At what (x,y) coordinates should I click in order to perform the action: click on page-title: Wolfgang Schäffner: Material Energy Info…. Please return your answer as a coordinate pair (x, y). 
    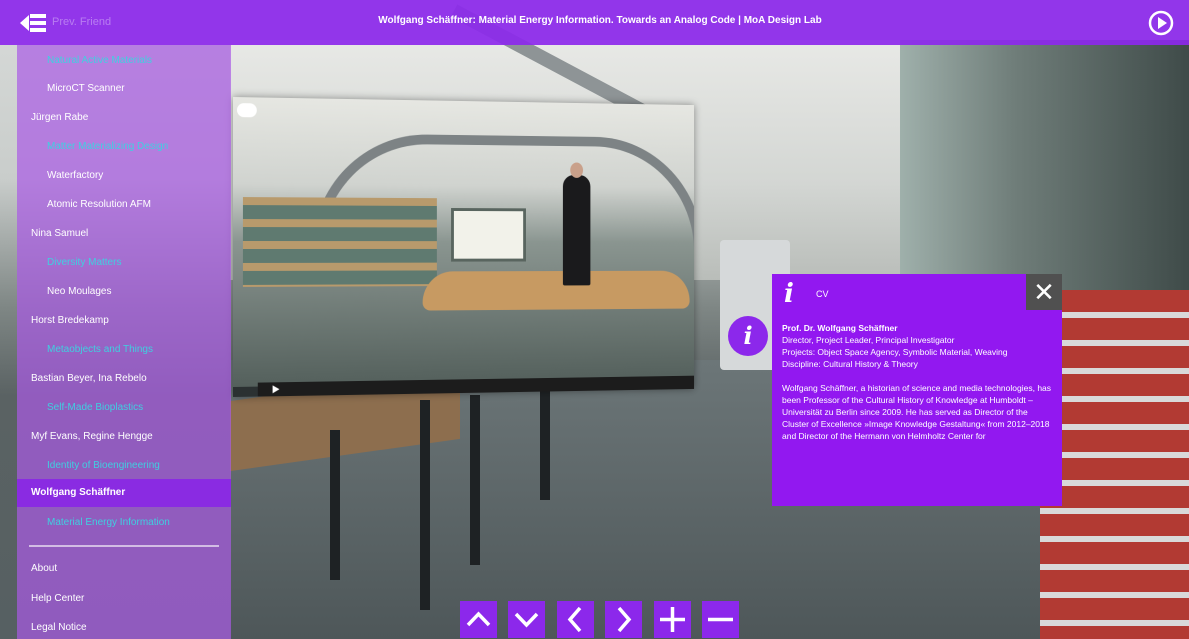
    Looking at the image, I should click on (600, 20).